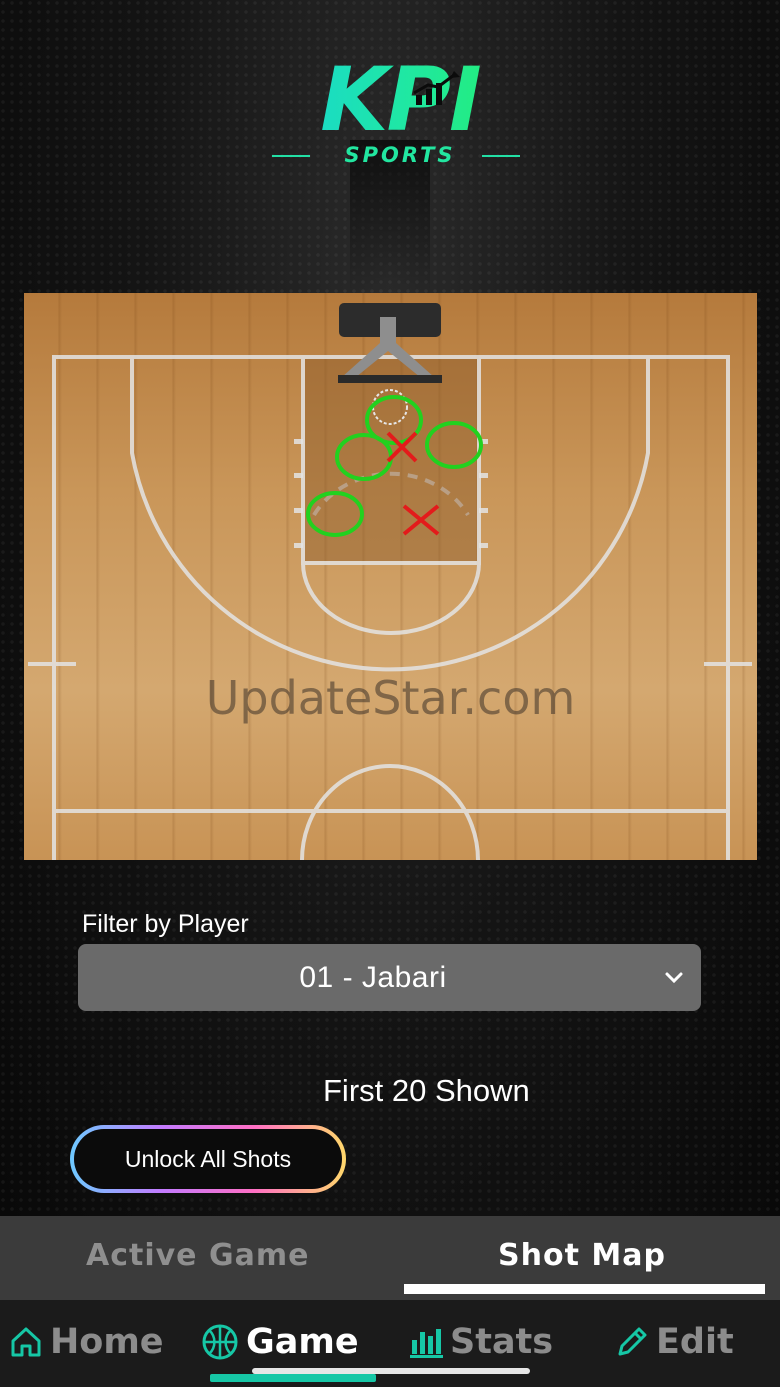 The image size is (780, 1387). What do you see at coordinates (391, 1371) in the screenshot?
I see `home-indicator` at bounding box center [391, 1371].